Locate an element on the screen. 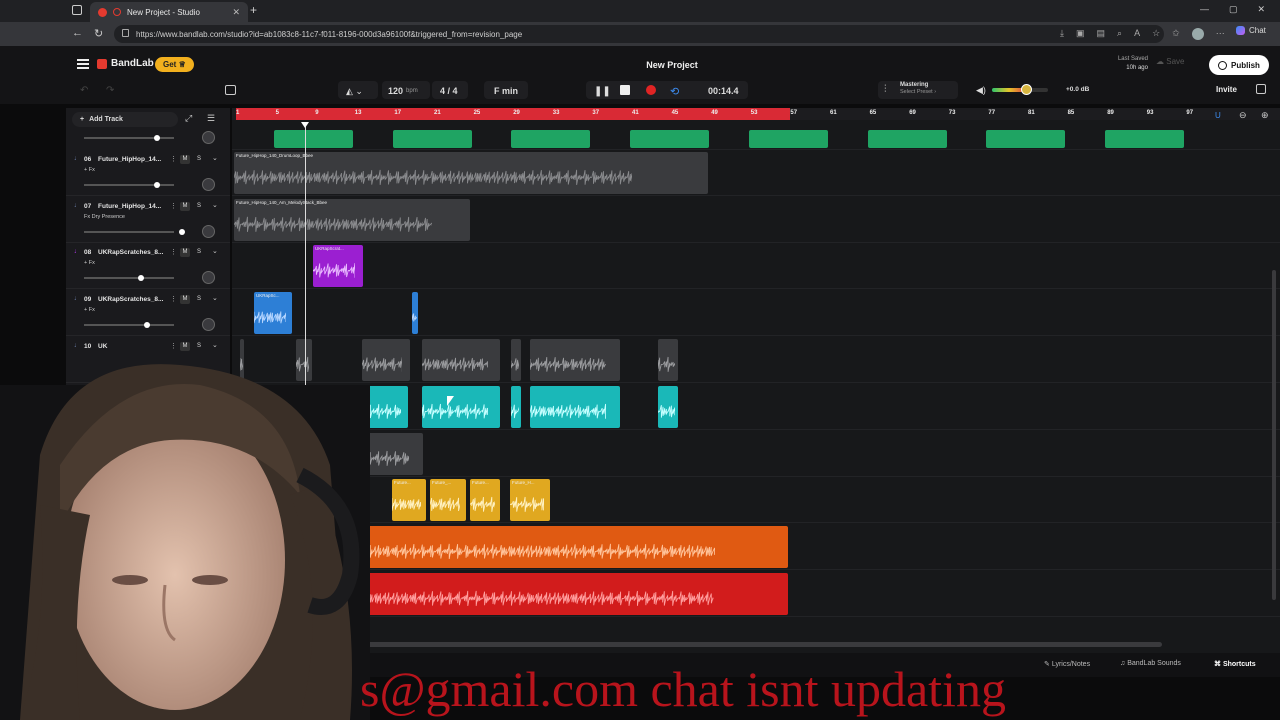  browser-tab: New Project - Studio ✕ is located at coordinates (169, 12).